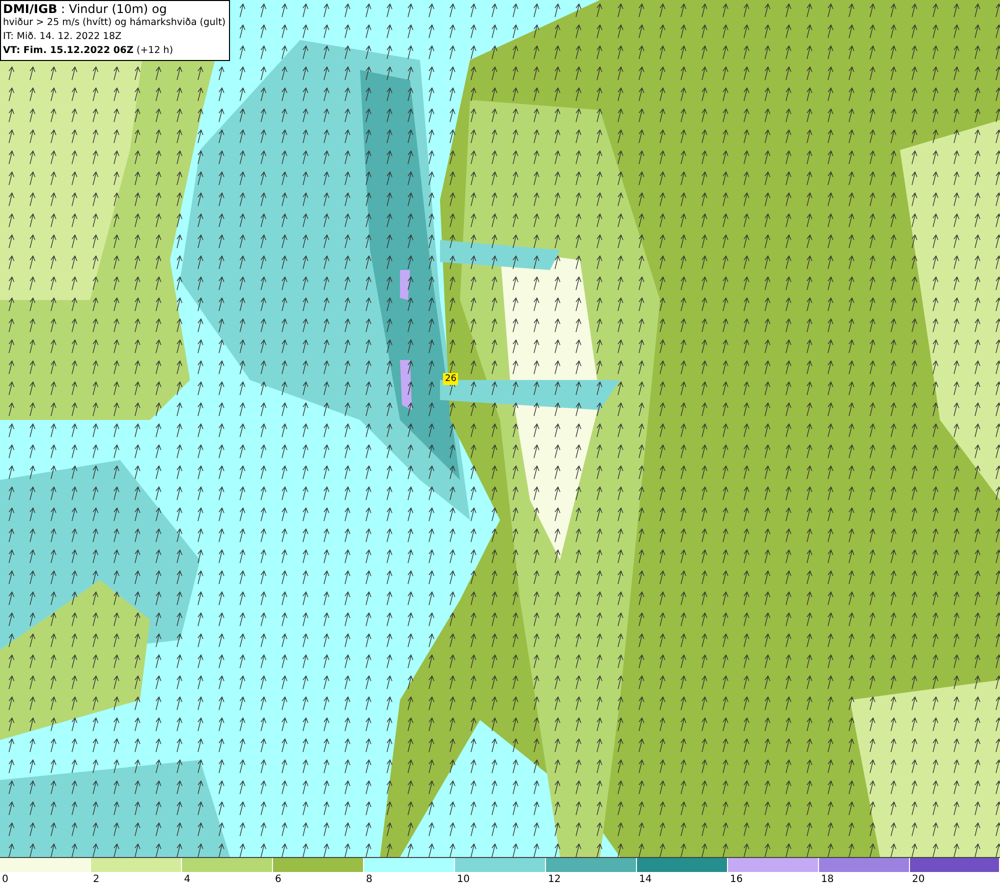 This screenshot has height=887, width=1000. Describe the element at coordinates (186, 879) in the screenshot. I see `legend-tick-label: 4` at that location.